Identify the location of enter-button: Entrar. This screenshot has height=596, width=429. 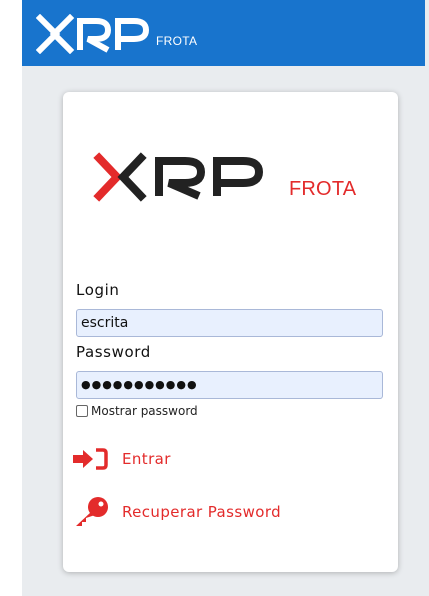
(121, 459).